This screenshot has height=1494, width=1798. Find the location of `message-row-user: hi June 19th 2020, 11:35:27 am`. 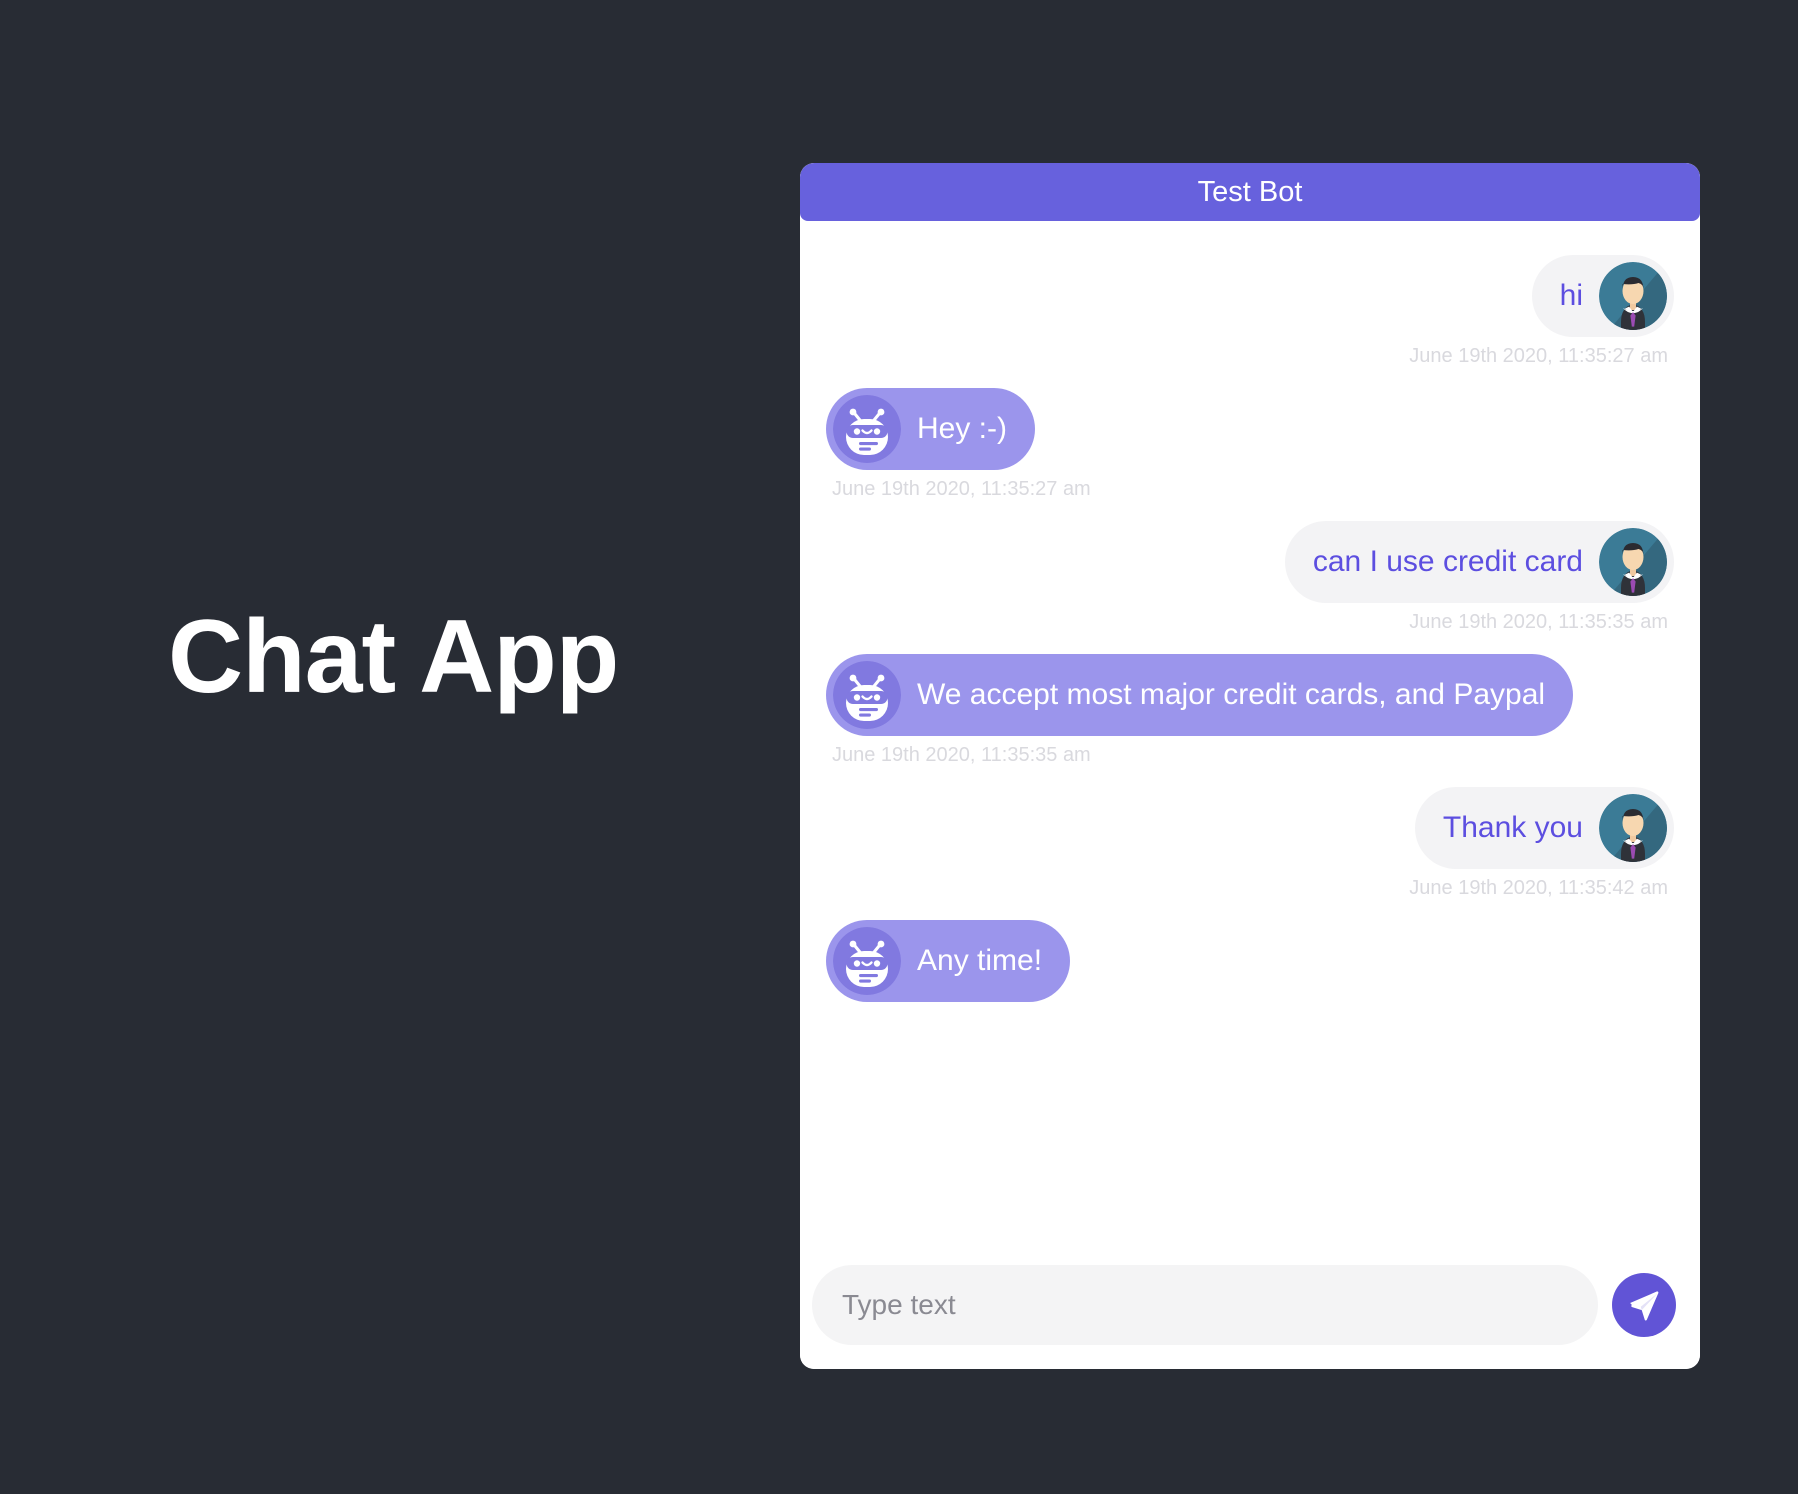

message-row-user: hi June 19th 2020, 11:35:27 am is located at coordinates (1250, 311).